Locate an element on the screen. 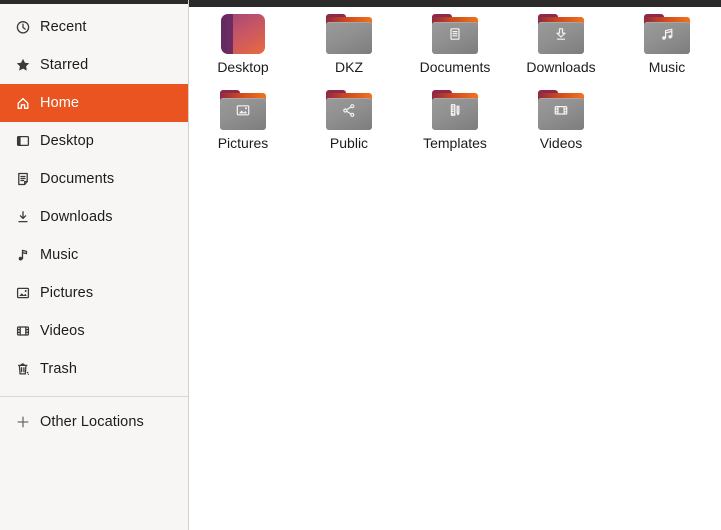 This screenshot has width=721, height=530. sidebar-item-music: Music is located at coordinates (94, 255).